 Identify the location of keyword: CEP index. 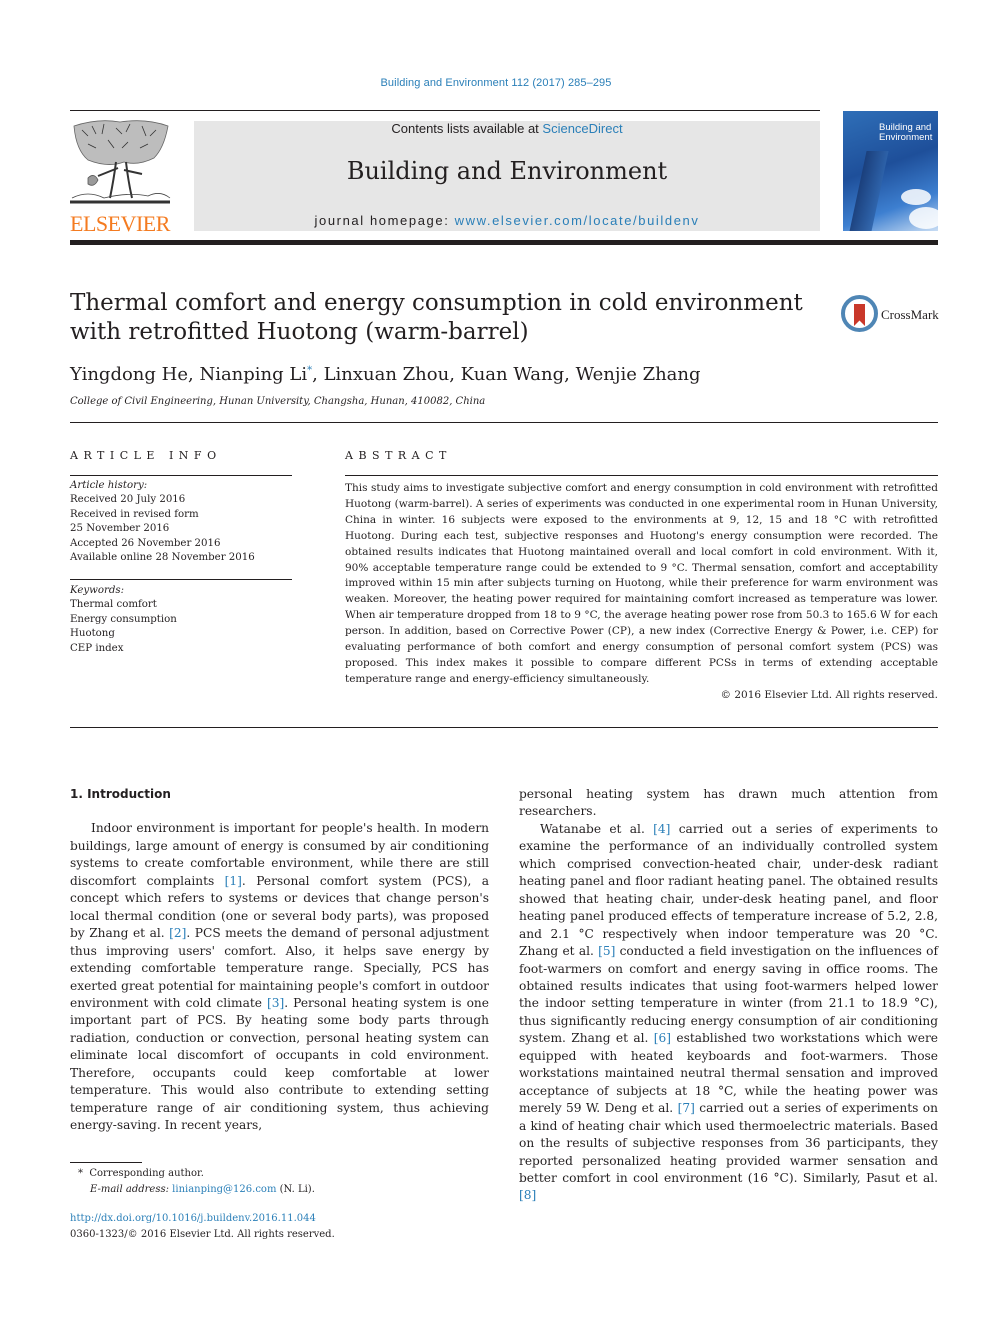
(97, 648).